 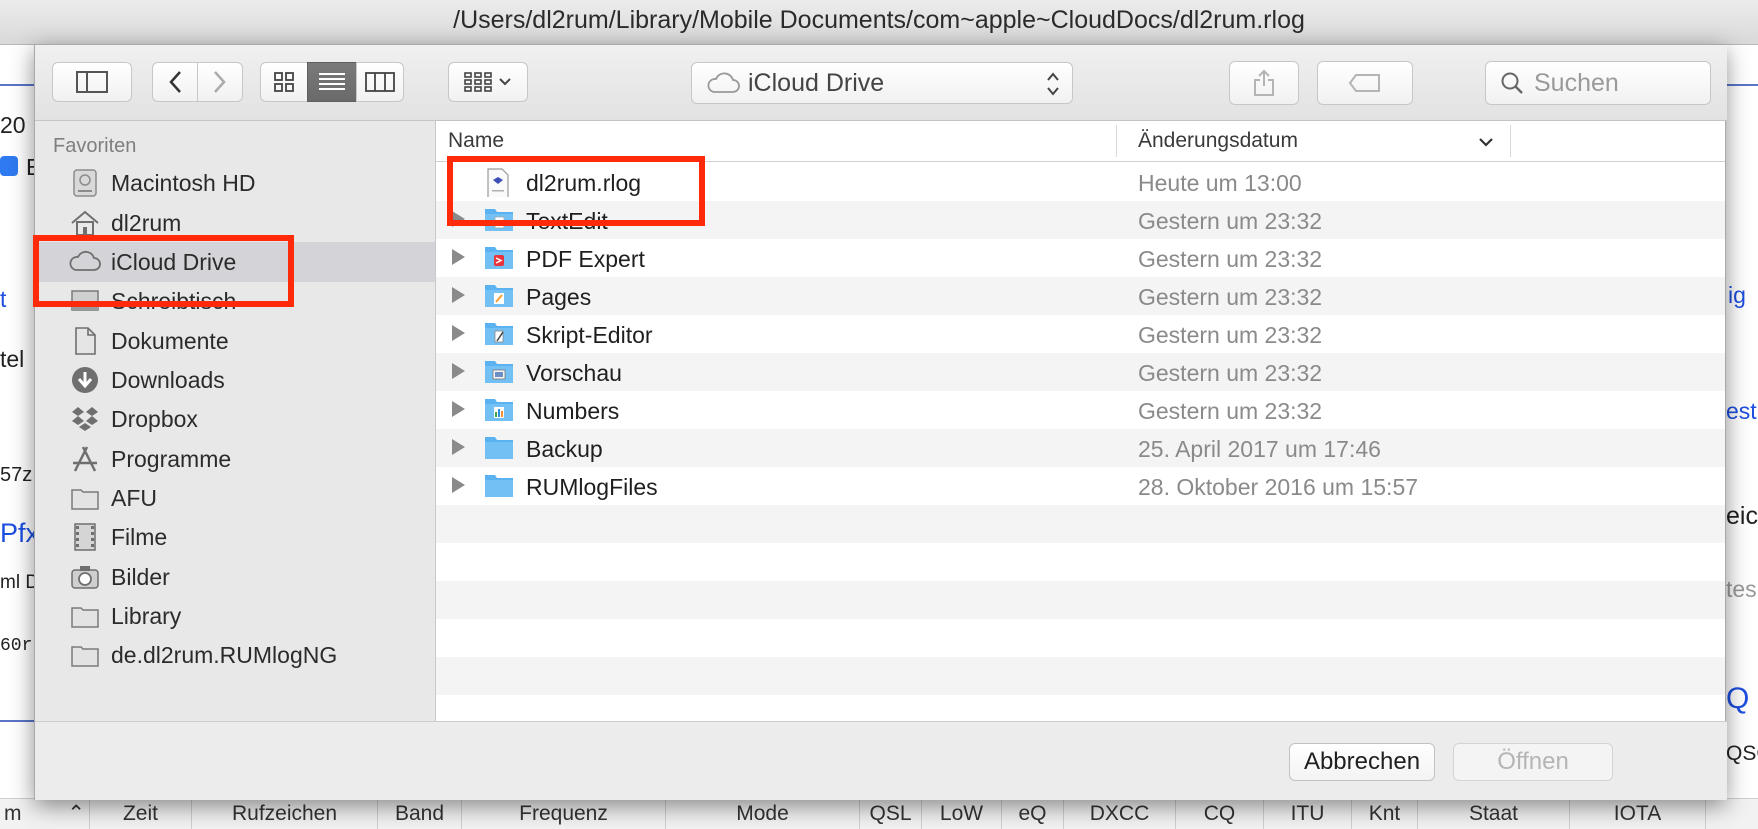 What do you see at coordinates (763, 814) in the screenshot?
I see `bg-column: Mode` at bounding box center [763, 814].